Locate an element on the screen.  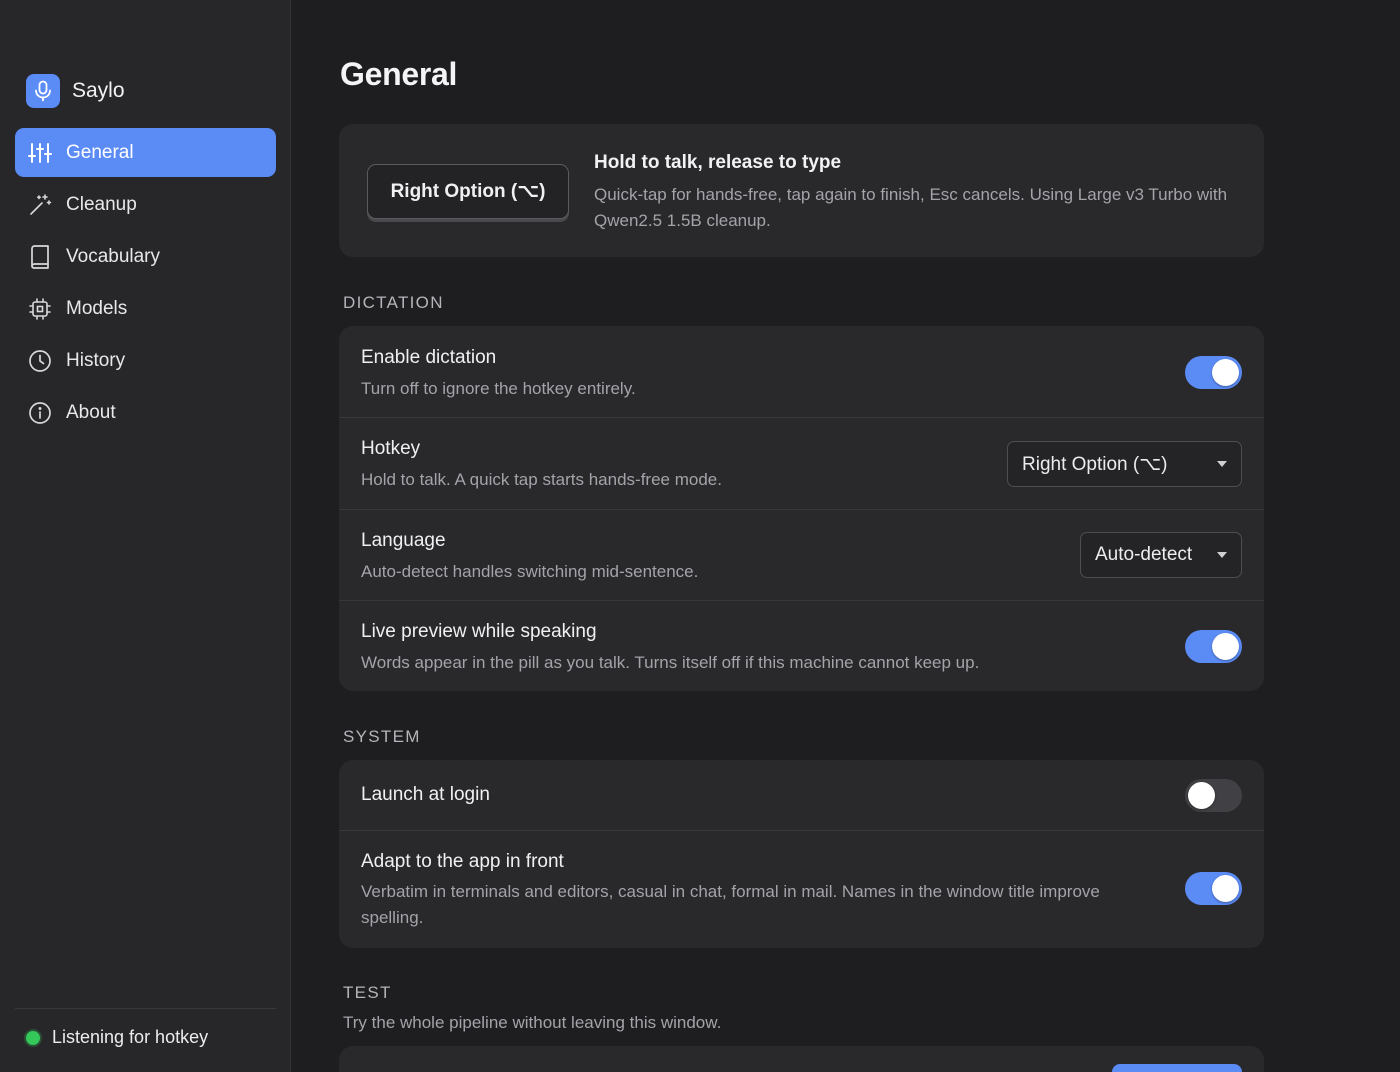
sidebar-item-label: History is located at coordinates (96, 360).